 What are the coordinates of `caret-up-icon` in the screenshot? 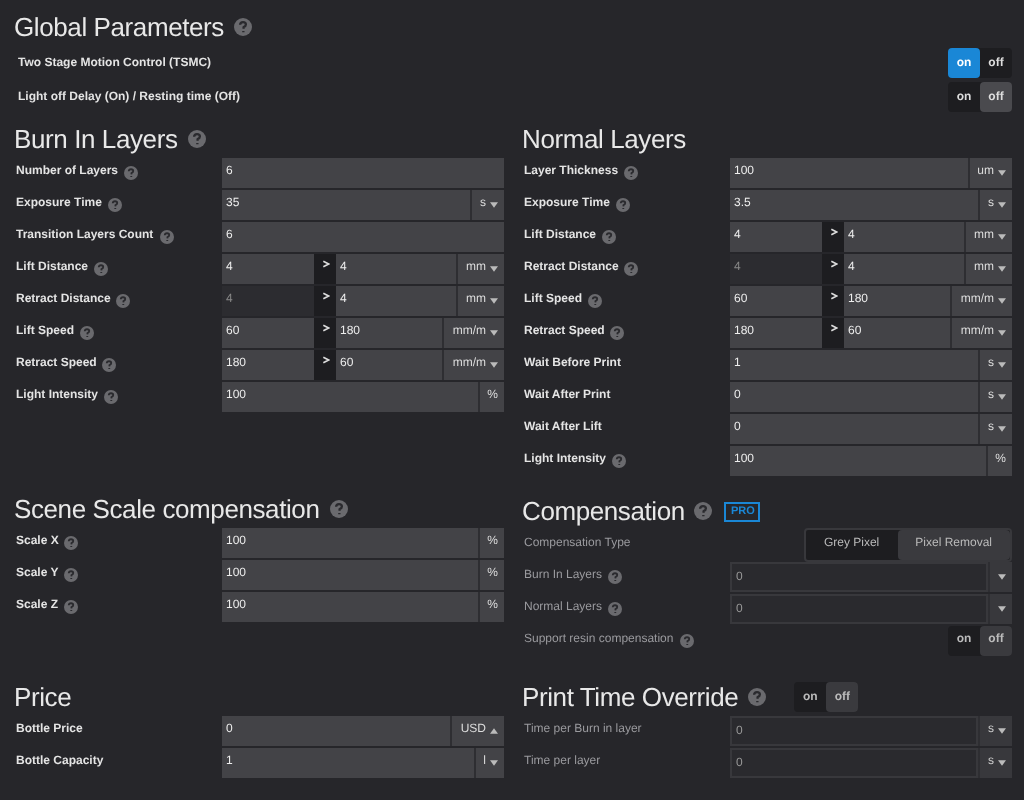 It's located at (494, 730).